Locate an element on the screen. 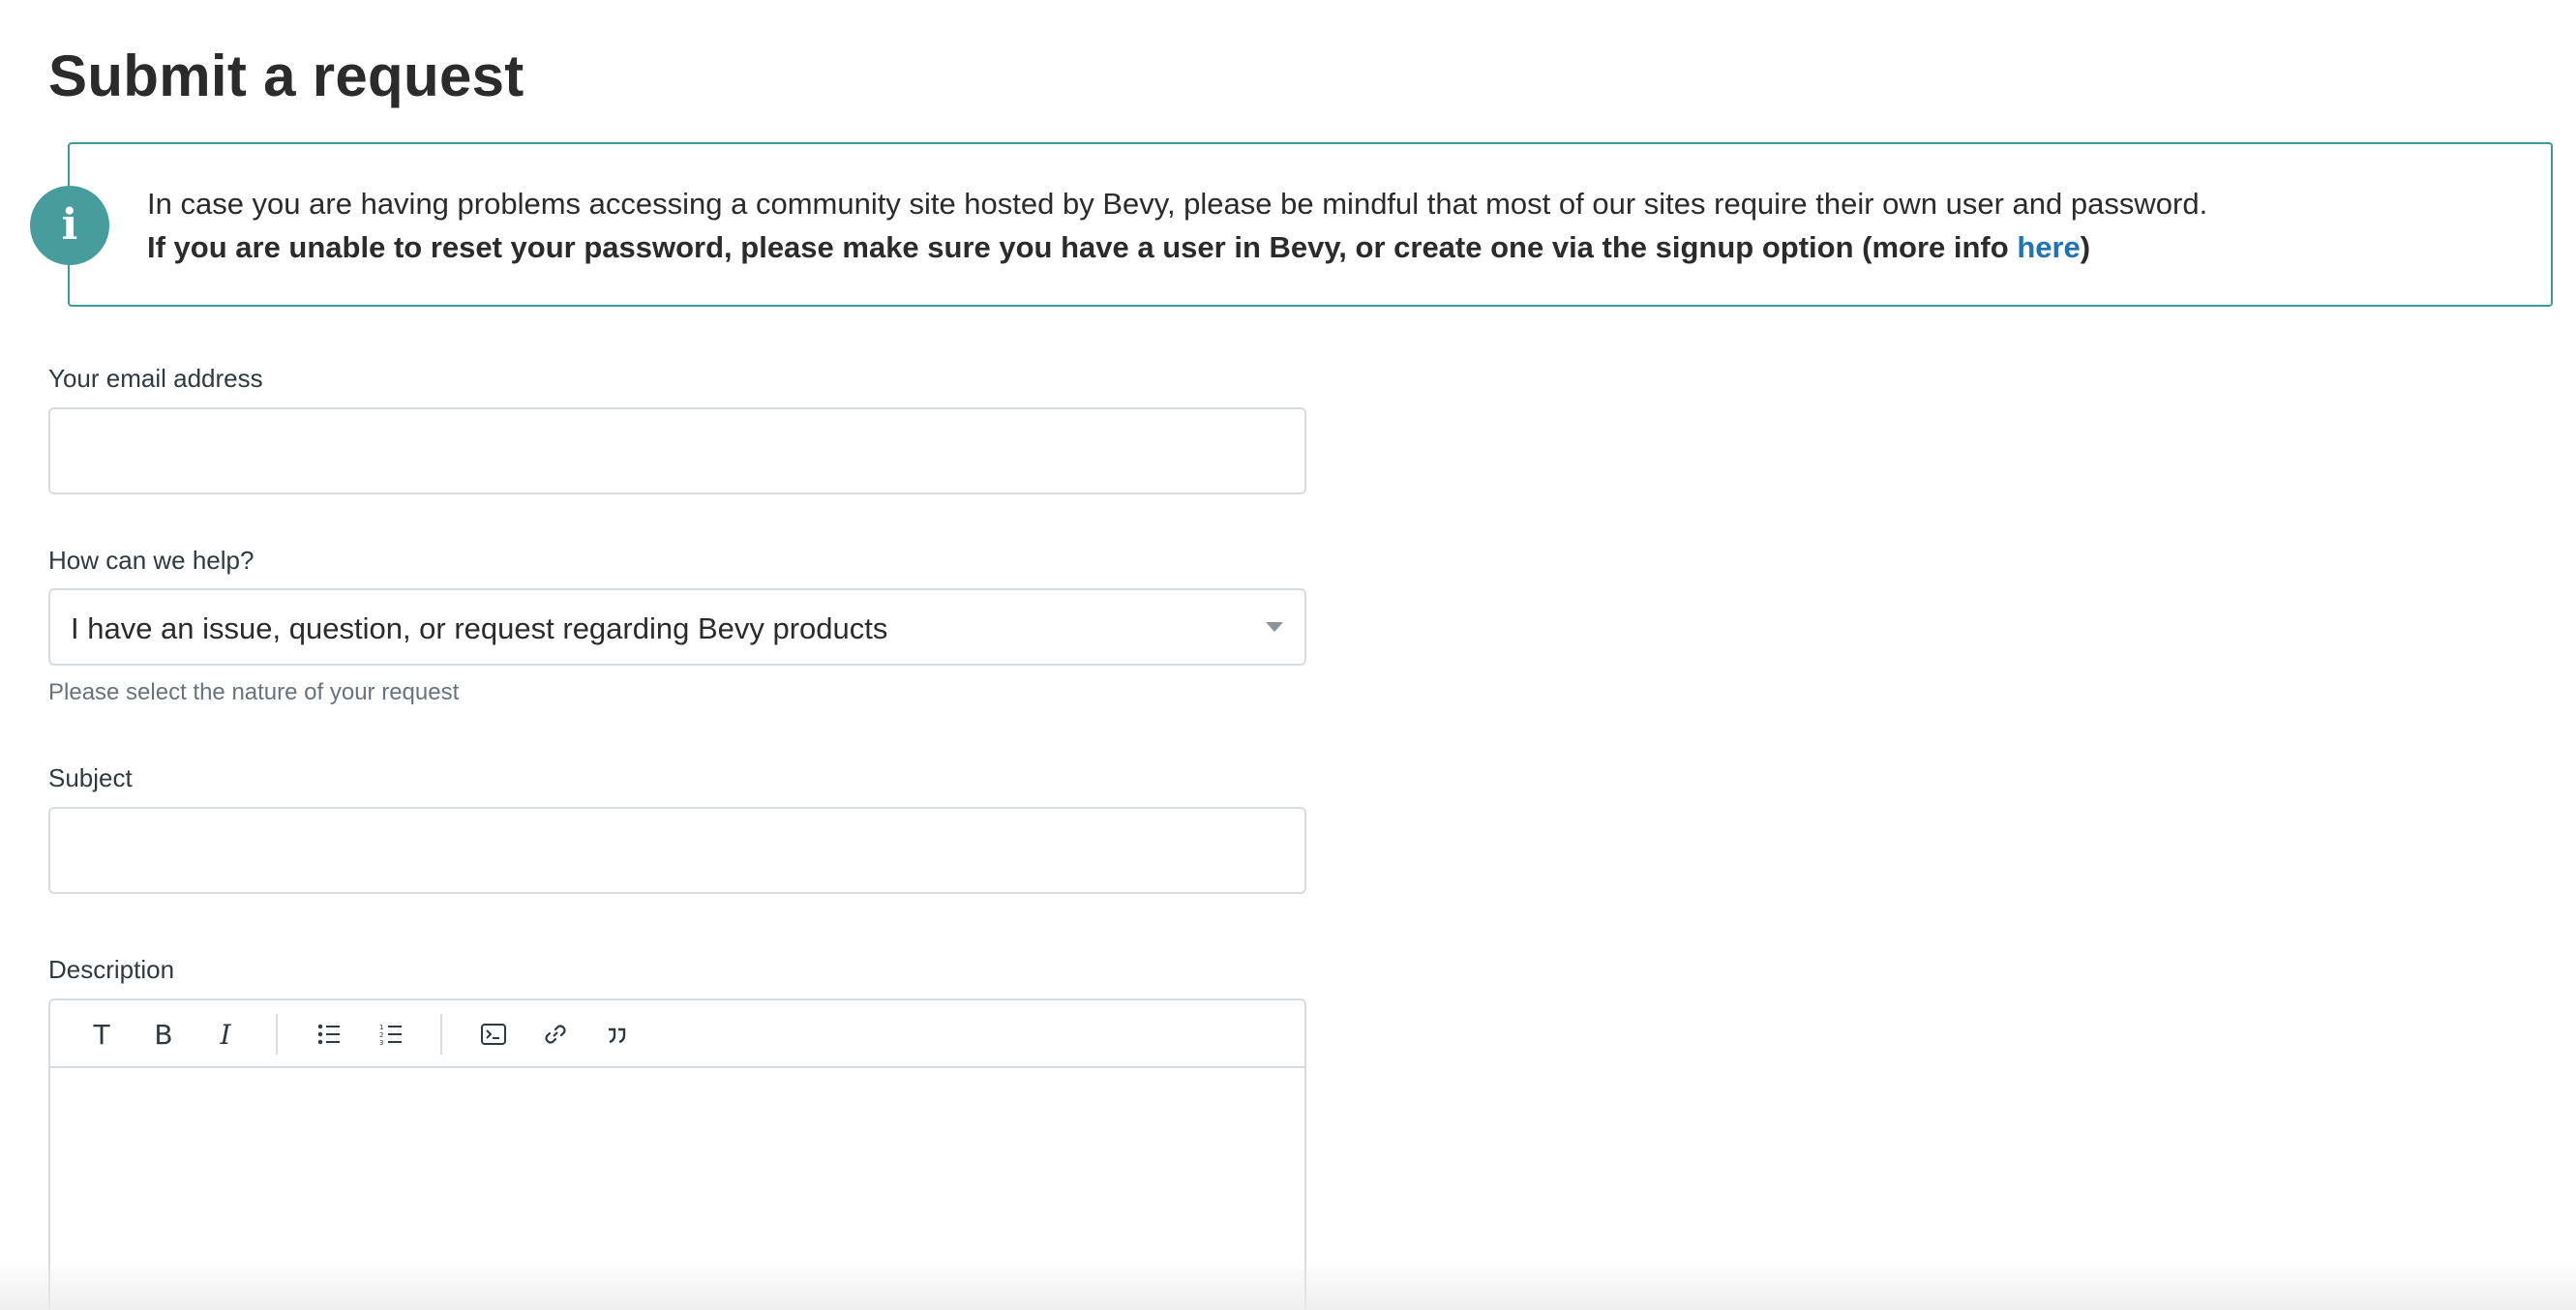 This screenshot has width=2576, height=1310. numbered-list-button: 1 2 3 is located at coordinates (391, 1034).